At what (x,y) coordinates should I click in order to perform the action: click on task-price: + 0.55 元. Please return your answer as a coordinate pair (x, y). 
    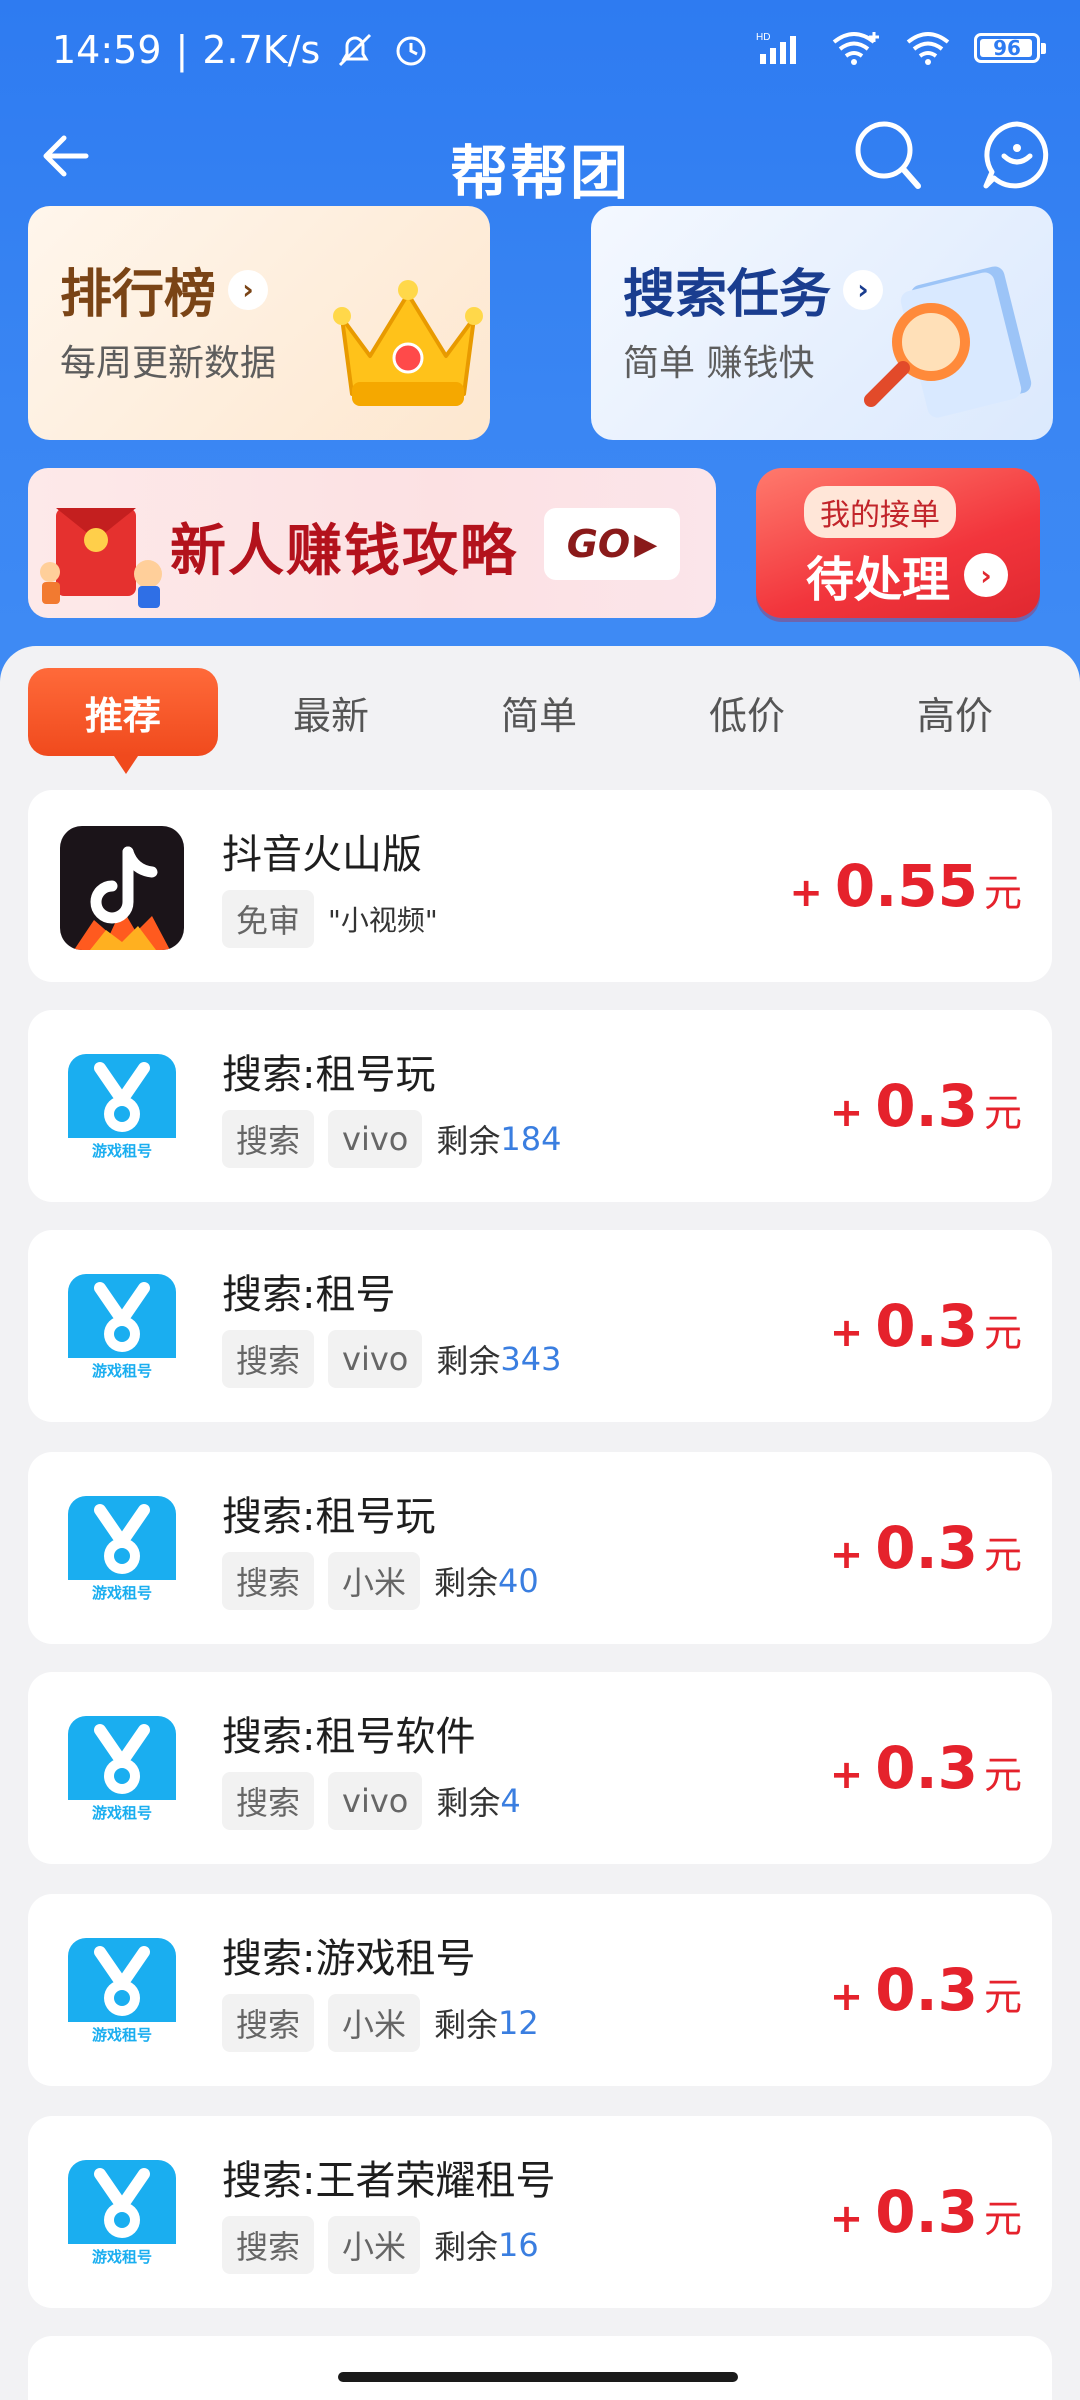
    Looking at the image, I should click on (905, 886).